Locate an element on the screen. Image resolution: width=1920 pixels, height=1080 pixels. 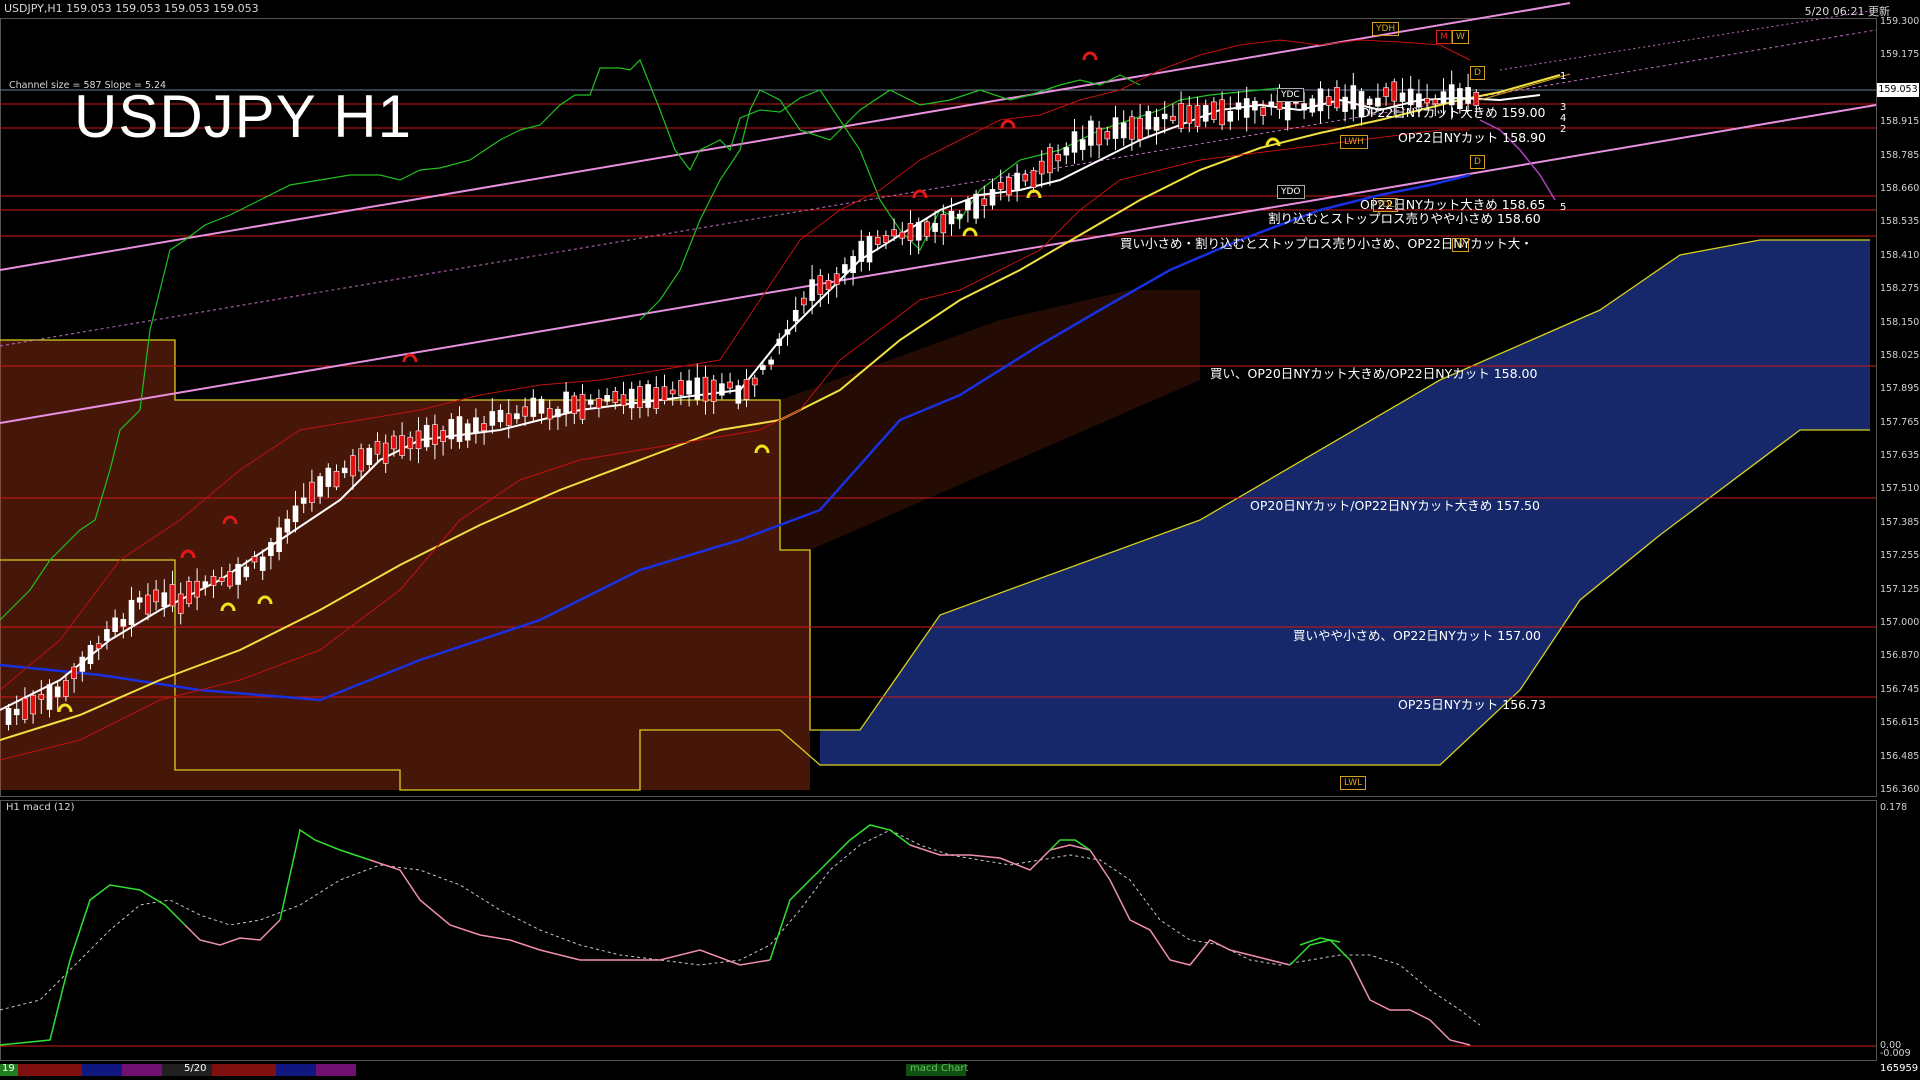
price-axis-label: 157.635 is located at coordinates (1900, 456).